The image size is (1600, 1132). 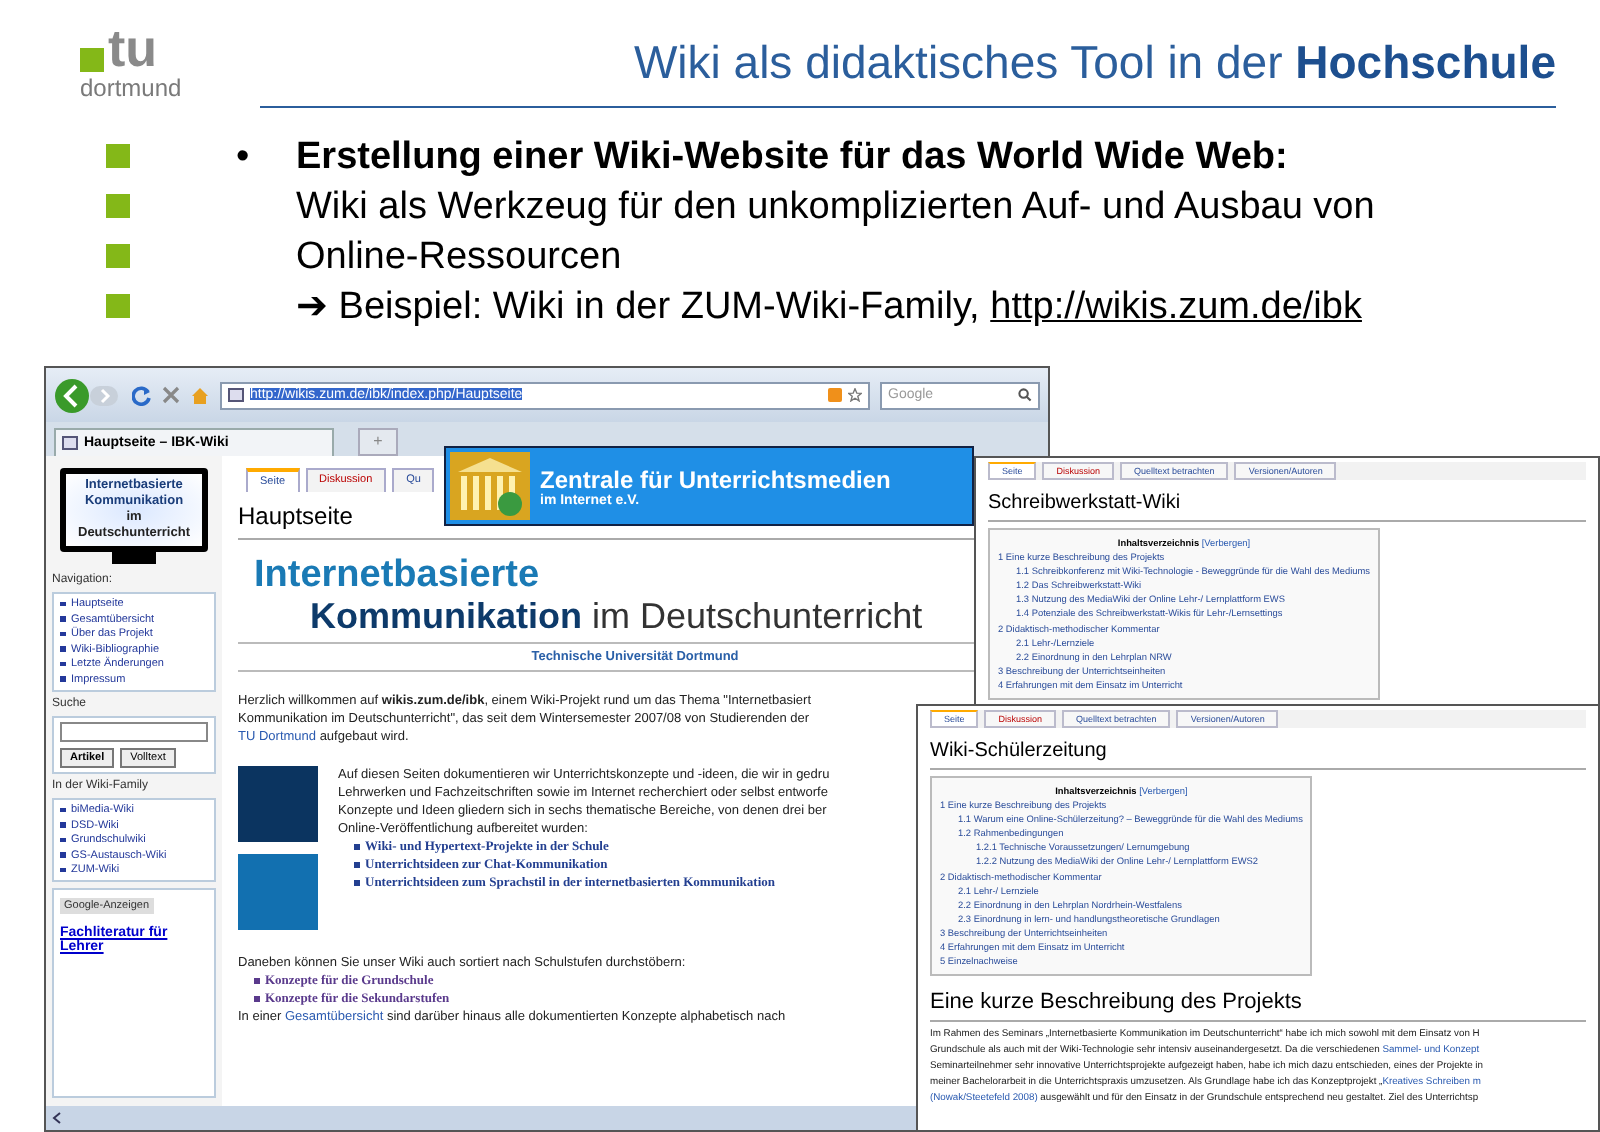 I want to click on logo-wordmark: dortmund, so click(x=131, y=88).